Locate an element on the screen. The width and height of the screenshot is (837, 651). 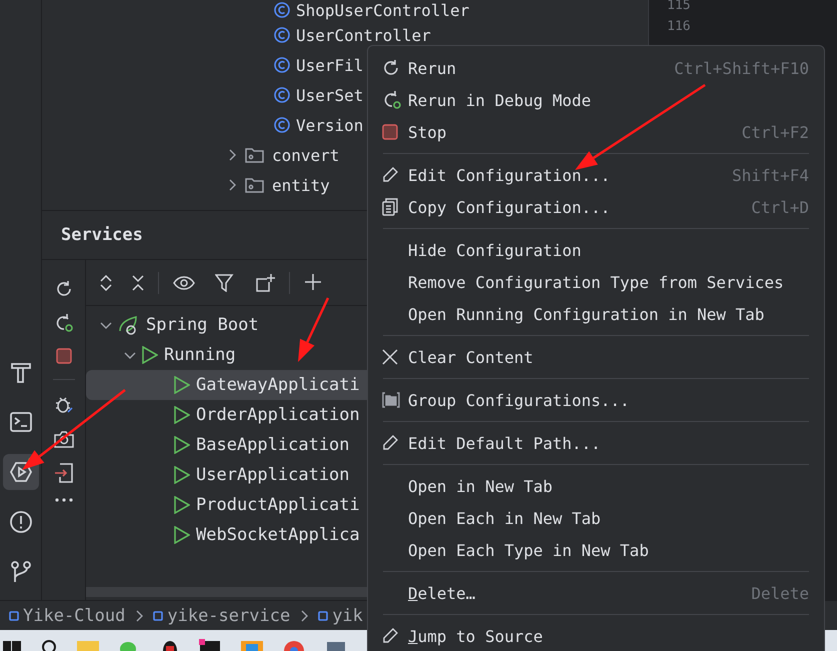
tree-item: WebSocketApplica is located at coordinates (278, 535).